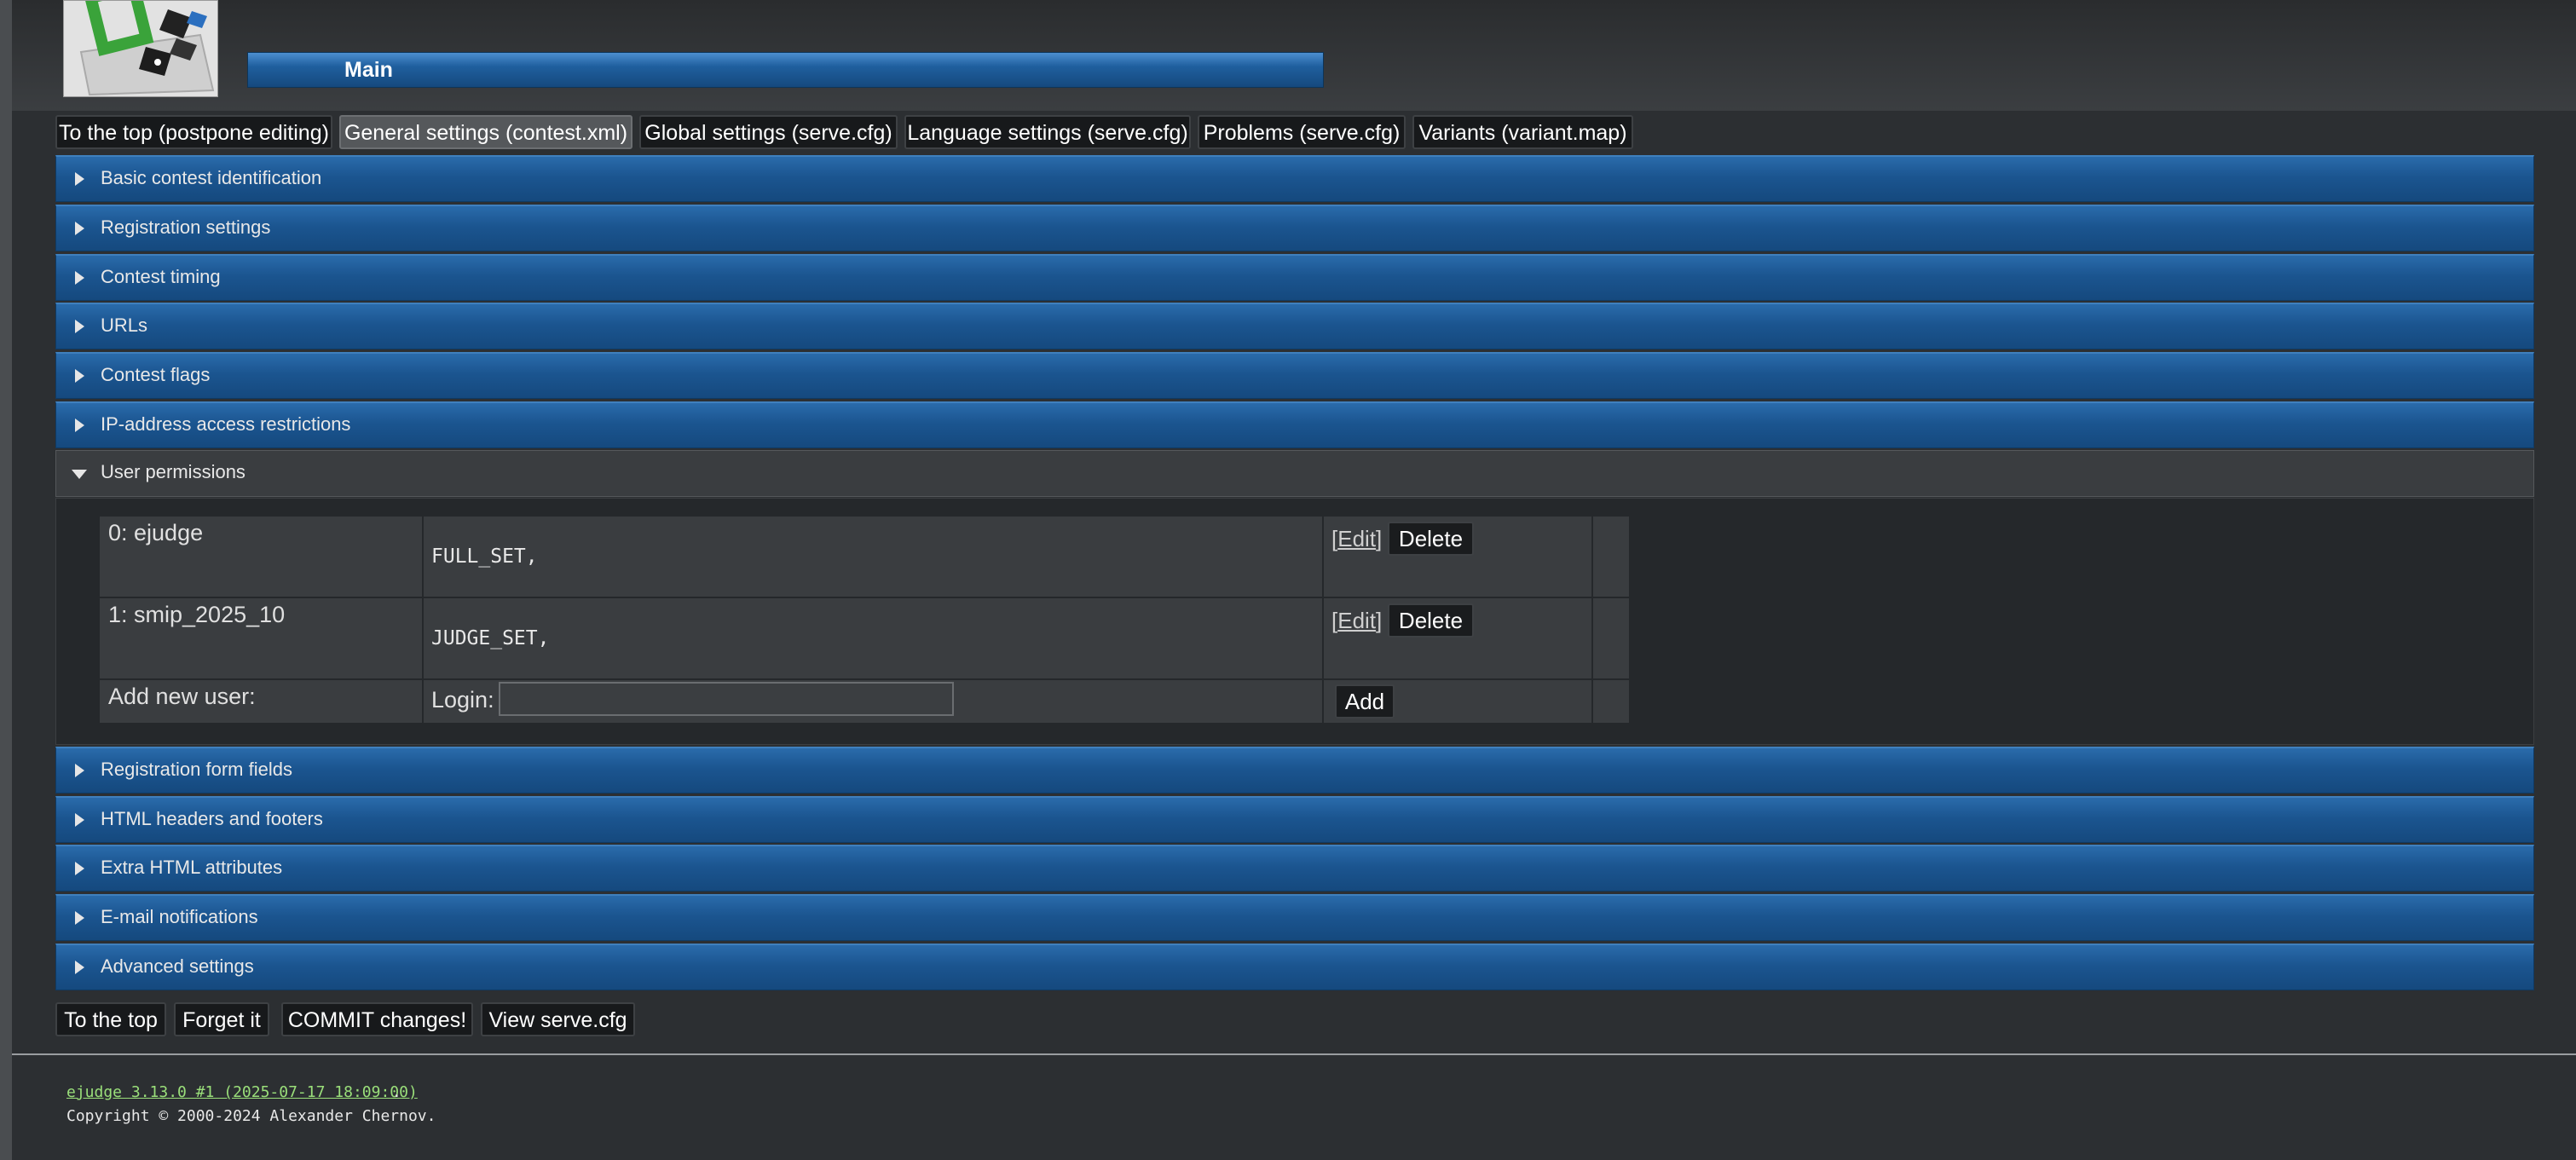  I want to click on main-title-bar: Main, so click(785, 70).